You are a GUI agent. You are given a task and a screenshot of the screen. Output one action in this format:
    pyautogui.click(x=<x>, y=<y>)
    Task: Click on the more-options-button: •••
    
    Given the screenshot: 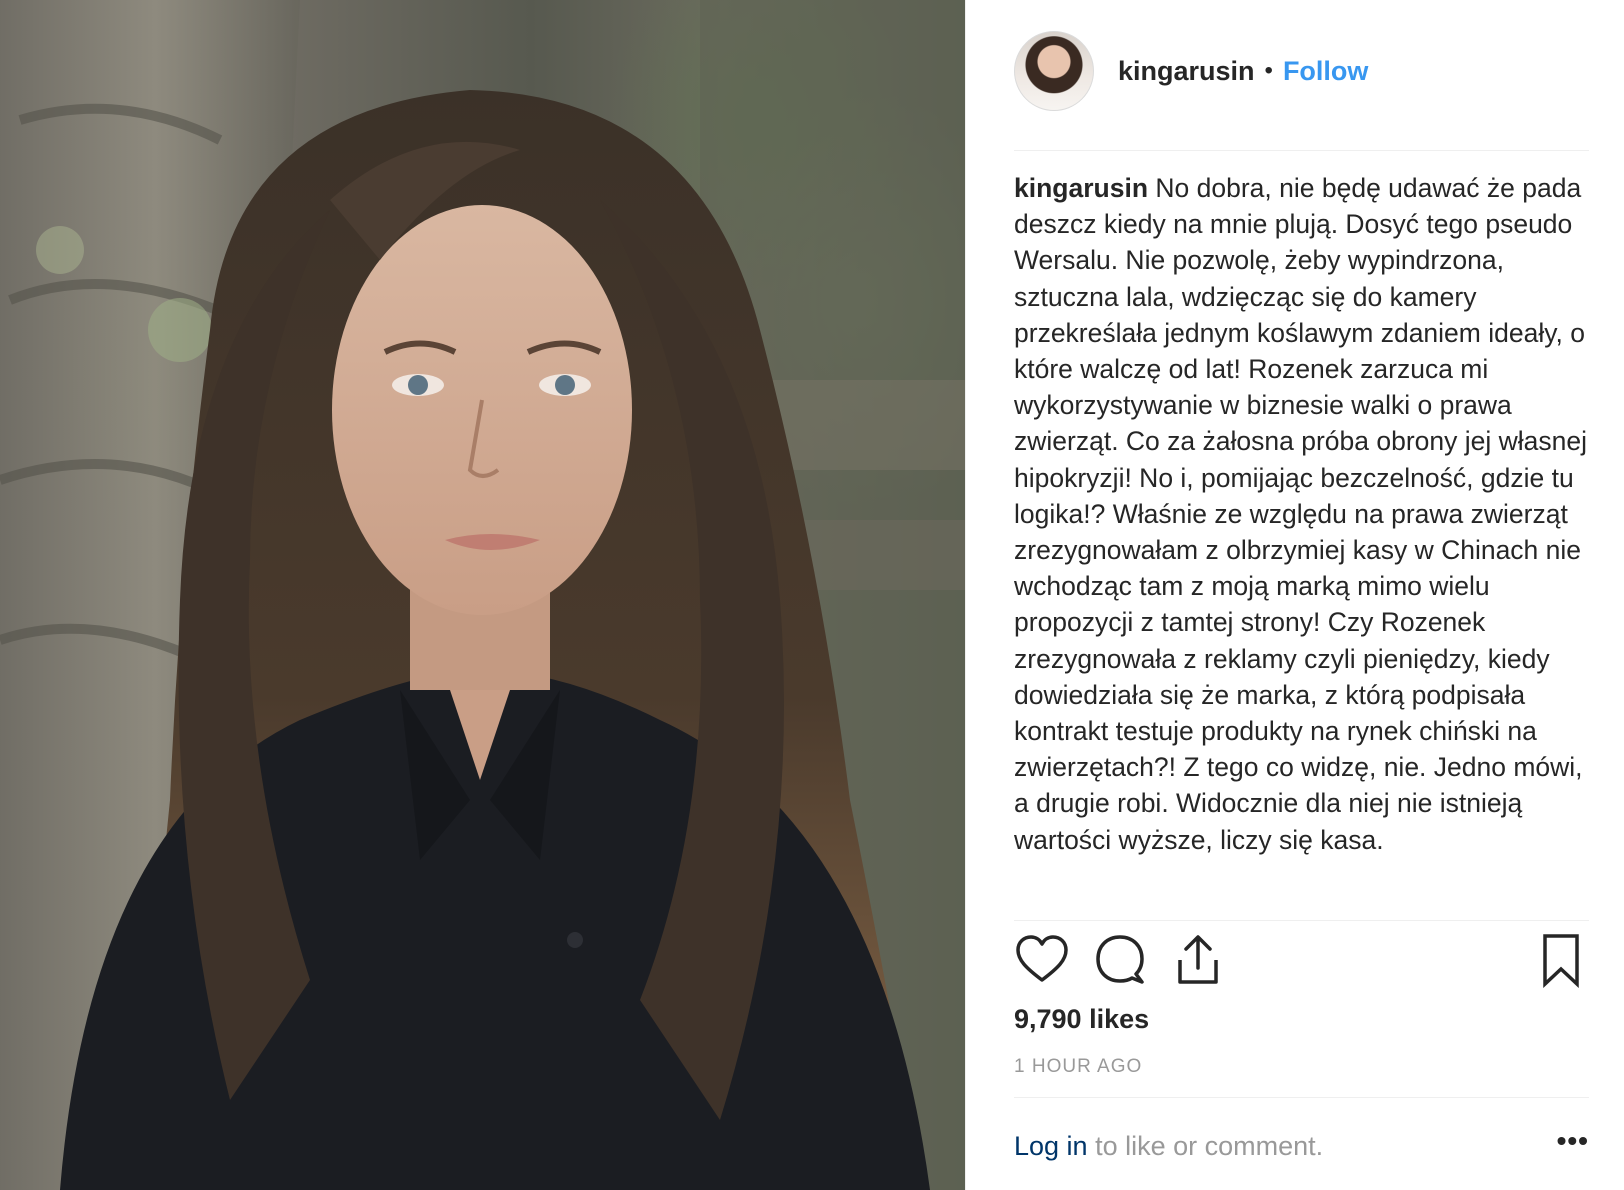 What is the action you would take?
    pyautogui.click(x=1573, y=1141)
    